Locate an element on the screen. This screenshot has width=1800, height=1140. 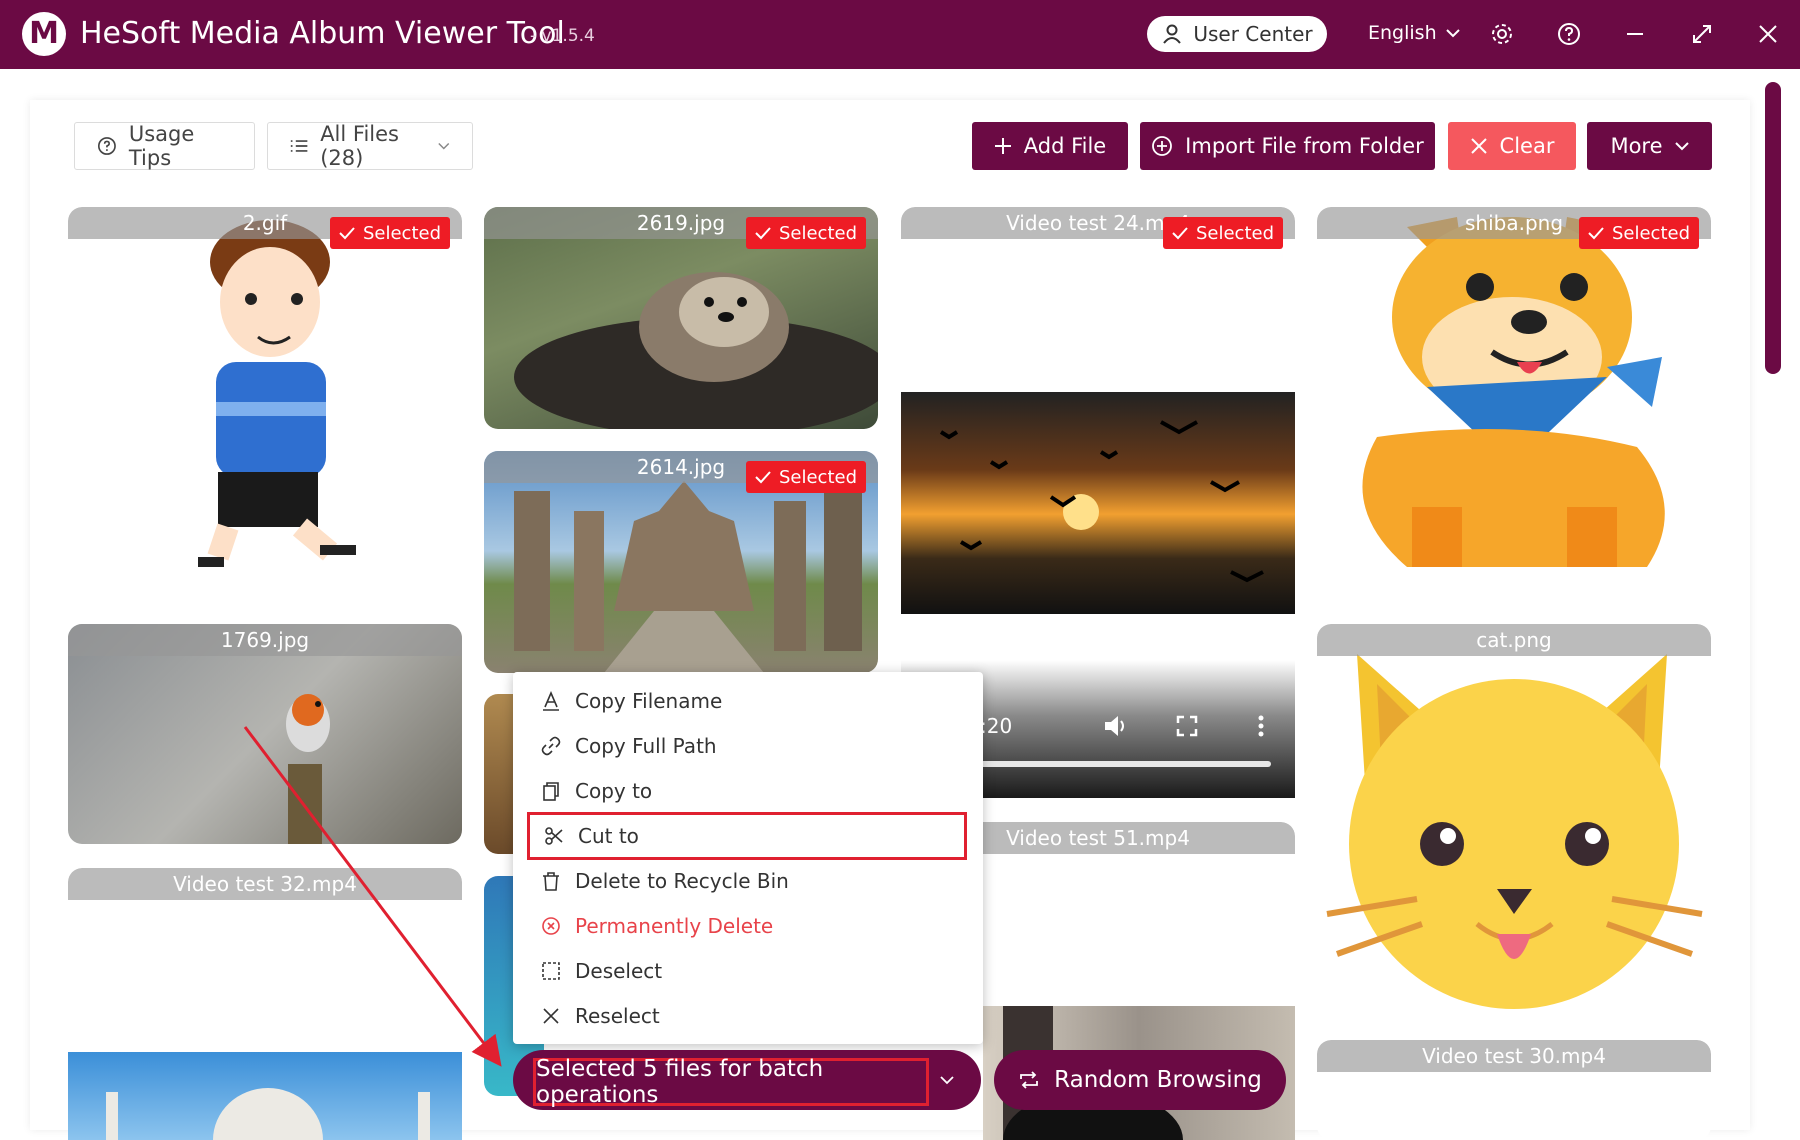
media-card-2619-jpg: 2619.jpg Selected is located at coordinates (681, 318).